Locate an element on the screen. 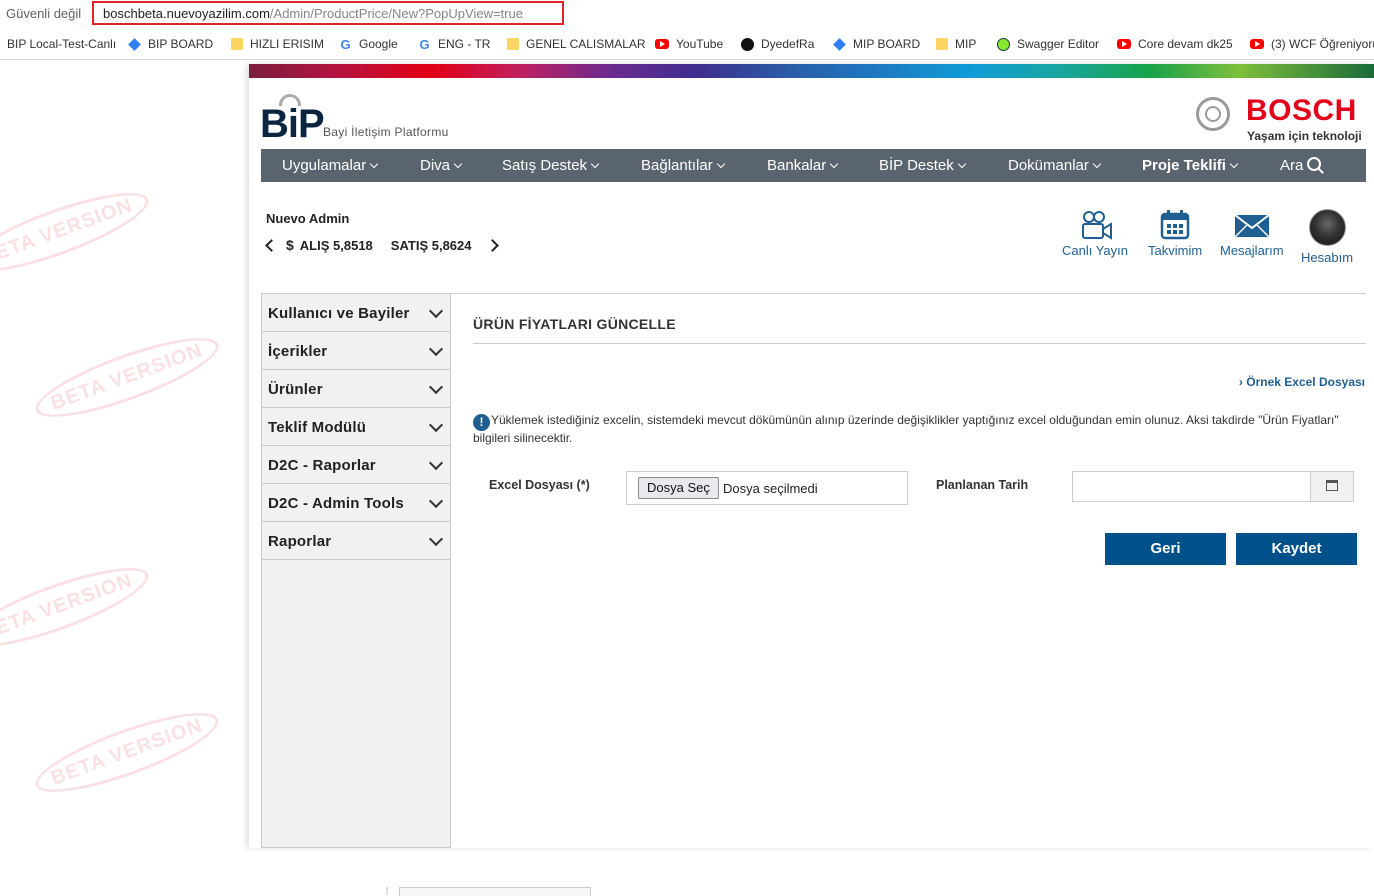 This screenshot has width=1374, height=896. github-icon is located at coordinates (747, 44).